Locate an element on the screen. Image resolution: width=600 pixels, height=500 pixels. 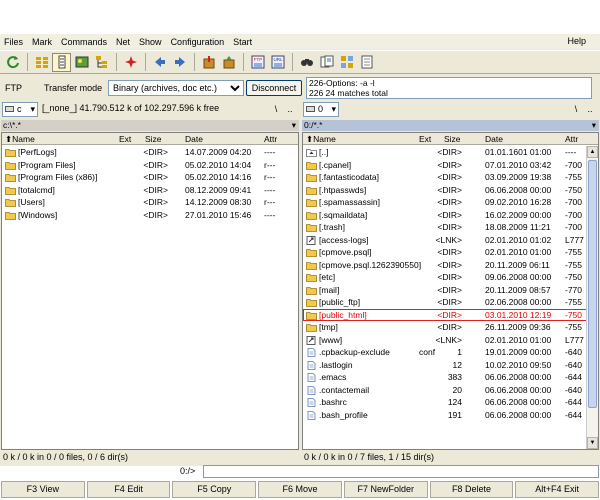
file-row: [cpmove.psql] <DIR> 02.01.2010 01:00 -755 is located at coordinates (450, 252).